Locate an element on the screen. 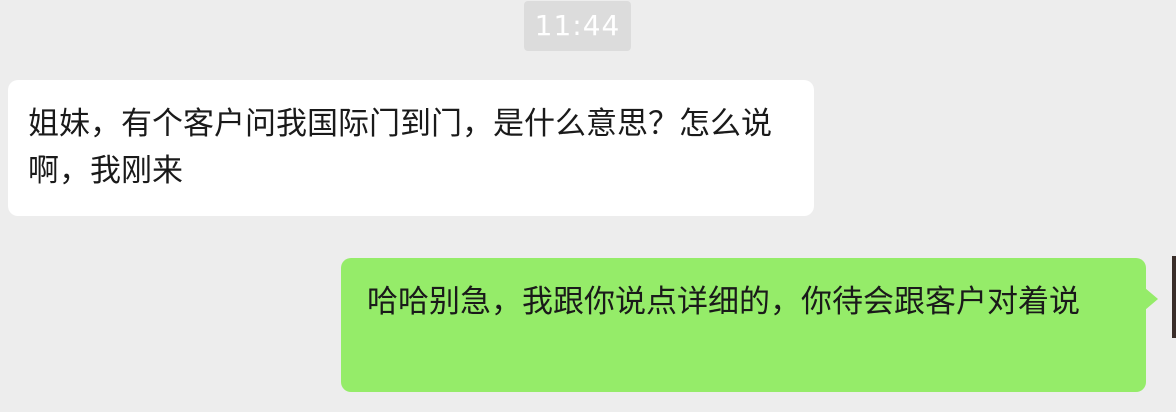 Image resolution: width=1176 pixels, height=412 pixels. outgoing-message-text: 哈哈别急，我跟你说点详细的，你待会跟客户对着说 is located at coordinates (723, 302).